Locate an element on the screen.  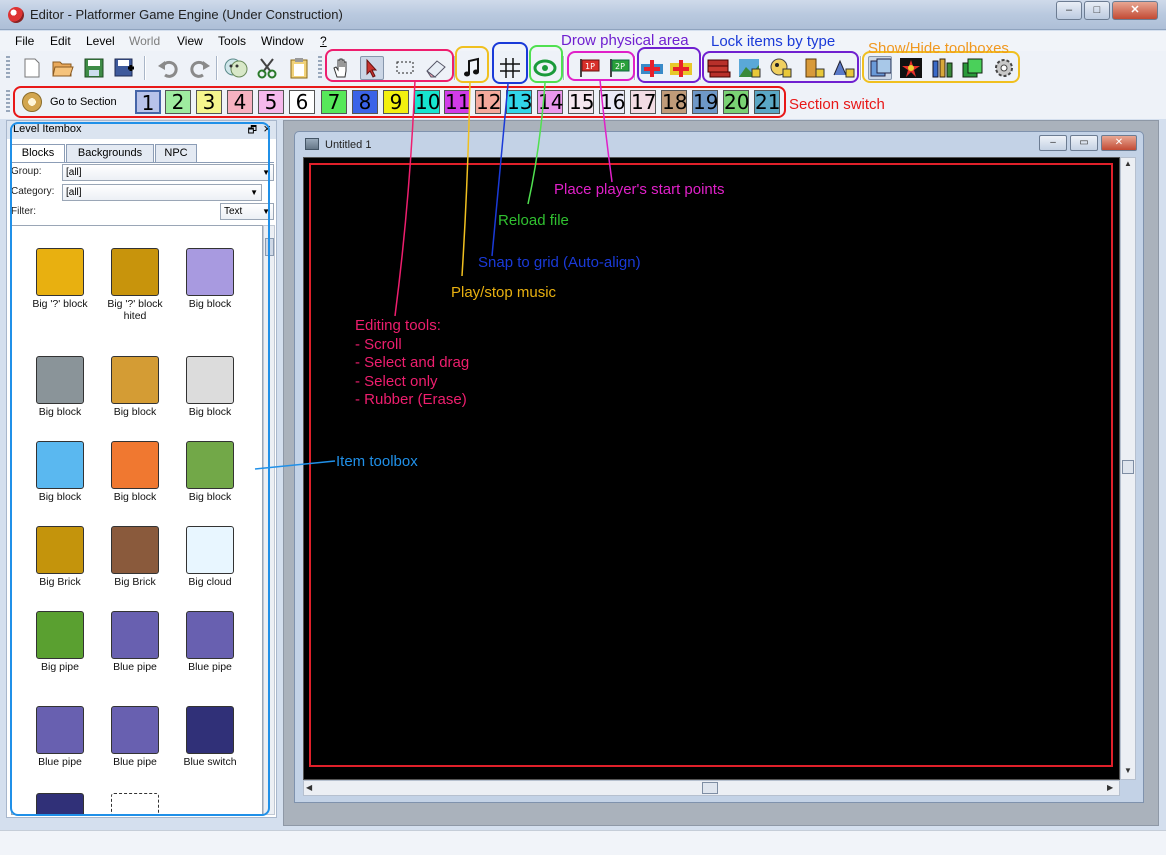
child-minimize-button: – is located at coordinates (1053, 143).